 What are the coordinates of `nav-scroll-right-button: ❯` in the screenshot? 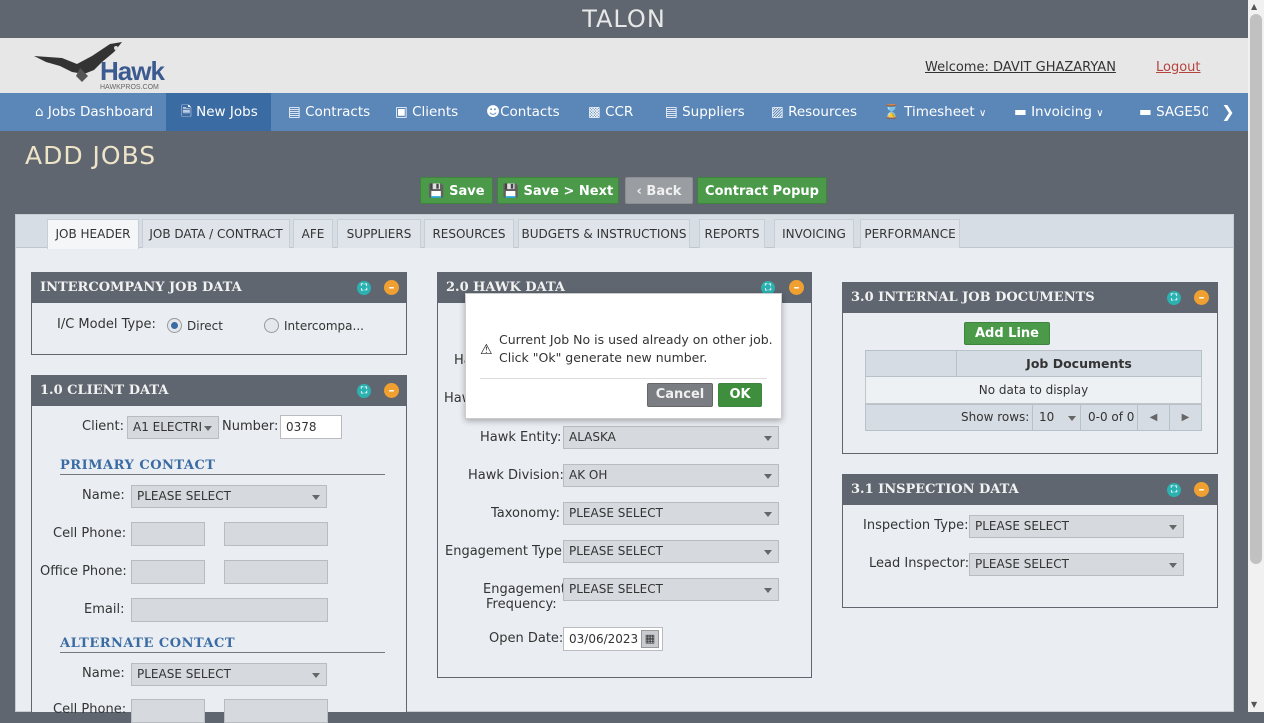 It's located at (1228, 112).